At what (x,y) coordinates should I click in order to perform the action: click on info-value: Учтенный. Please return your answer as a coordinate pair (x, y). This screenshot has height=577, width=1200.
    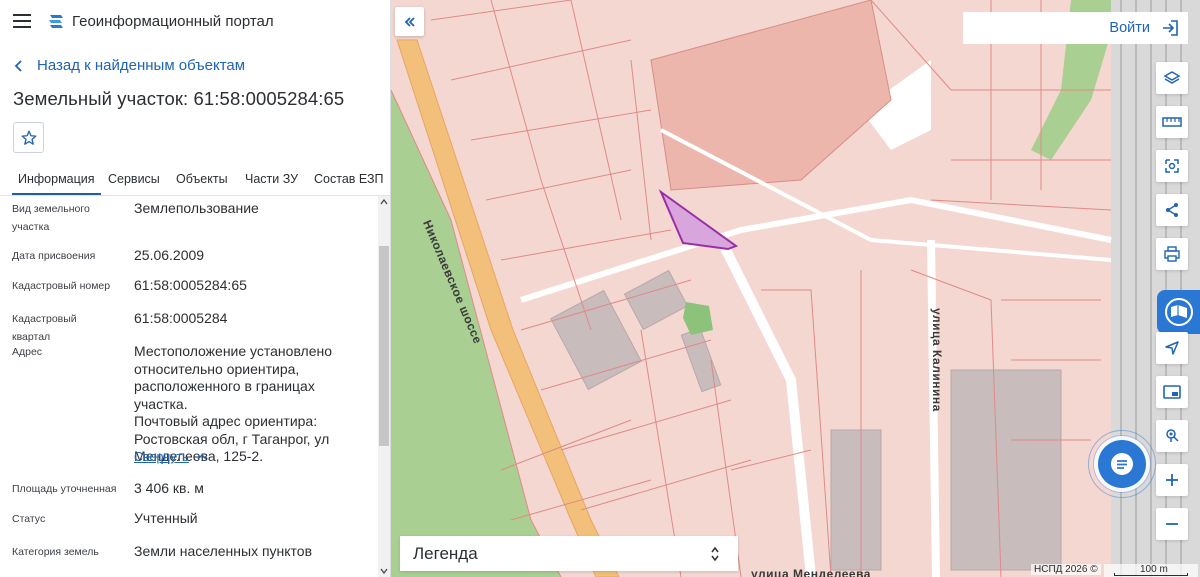
    Looking at the image, I should click on (166, 518).